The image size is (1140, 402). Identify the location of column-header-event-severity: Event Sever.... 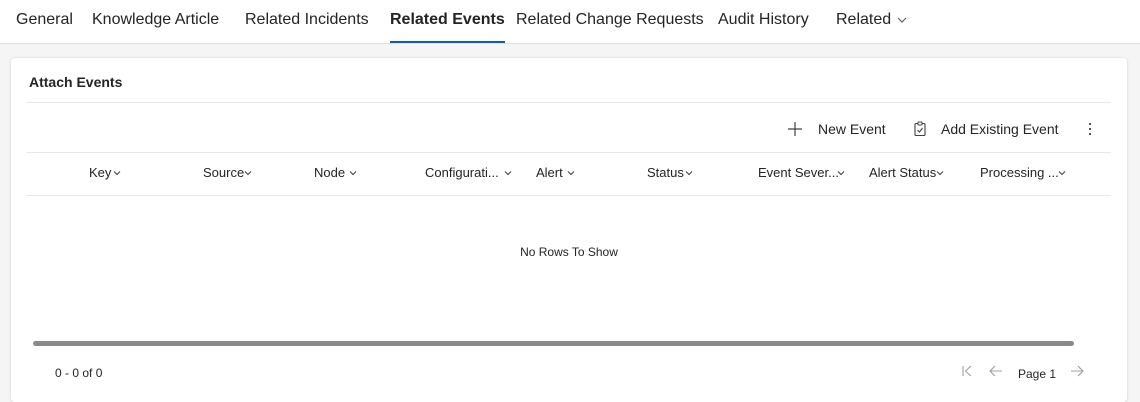
(808, 173).